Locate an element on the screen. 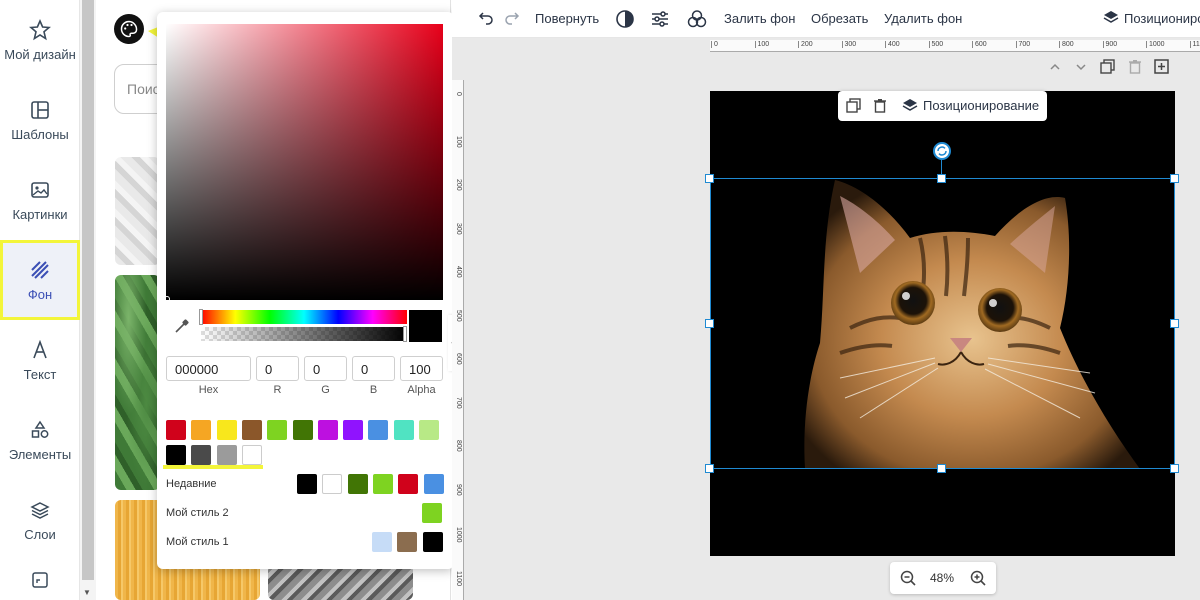 The height and width of the screenshot is (600, 1200). r-input: 0 is located at coordinates (277, 368).